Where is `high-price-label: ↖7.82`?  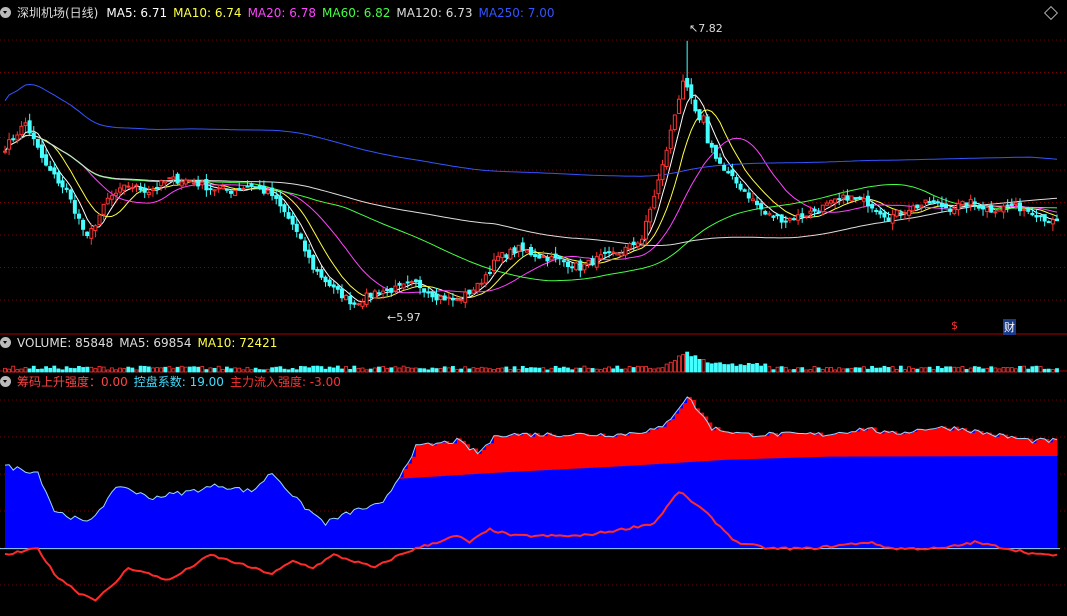
high-price-label: ↖7.82 is located at coordinates (706, 28).